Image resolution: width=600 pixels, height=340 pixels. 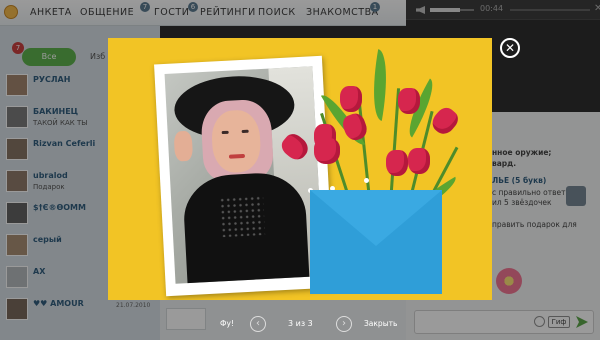 I want to click on envelope-image, so click(x=376, y=242).